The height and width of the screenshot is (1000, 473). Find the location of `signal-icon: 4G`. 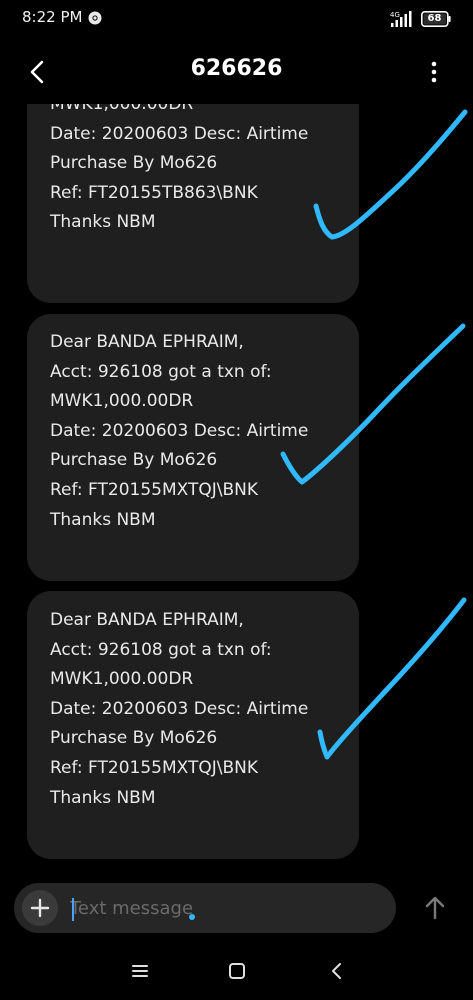

signal-icon: 4G is located at coordinates (401, 19).